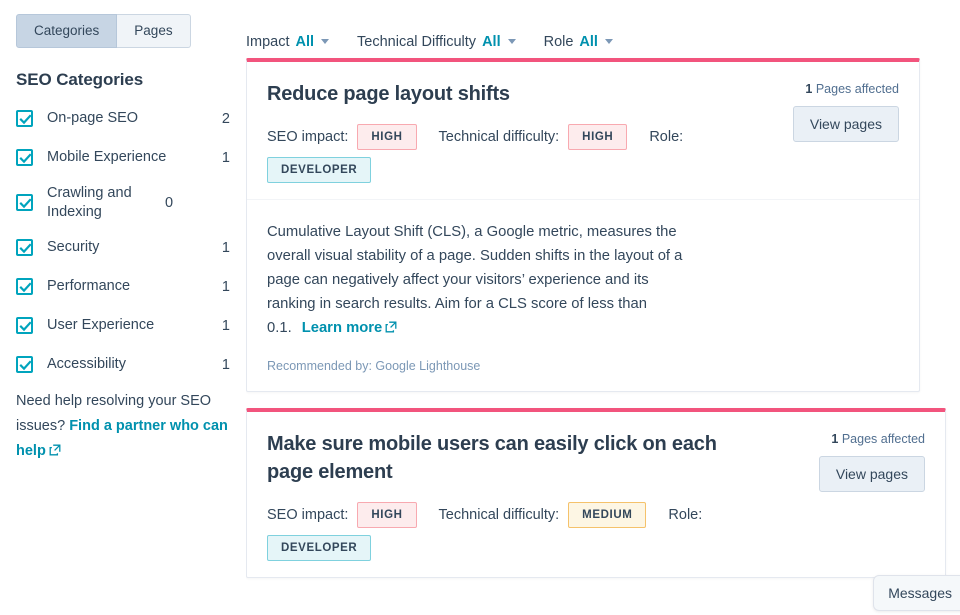 This screenshot has height=615, width=960. Describe the element at coordinates (491, 42) in the screenshot. I see `filter-technical-difficulty-value: All` at that location.